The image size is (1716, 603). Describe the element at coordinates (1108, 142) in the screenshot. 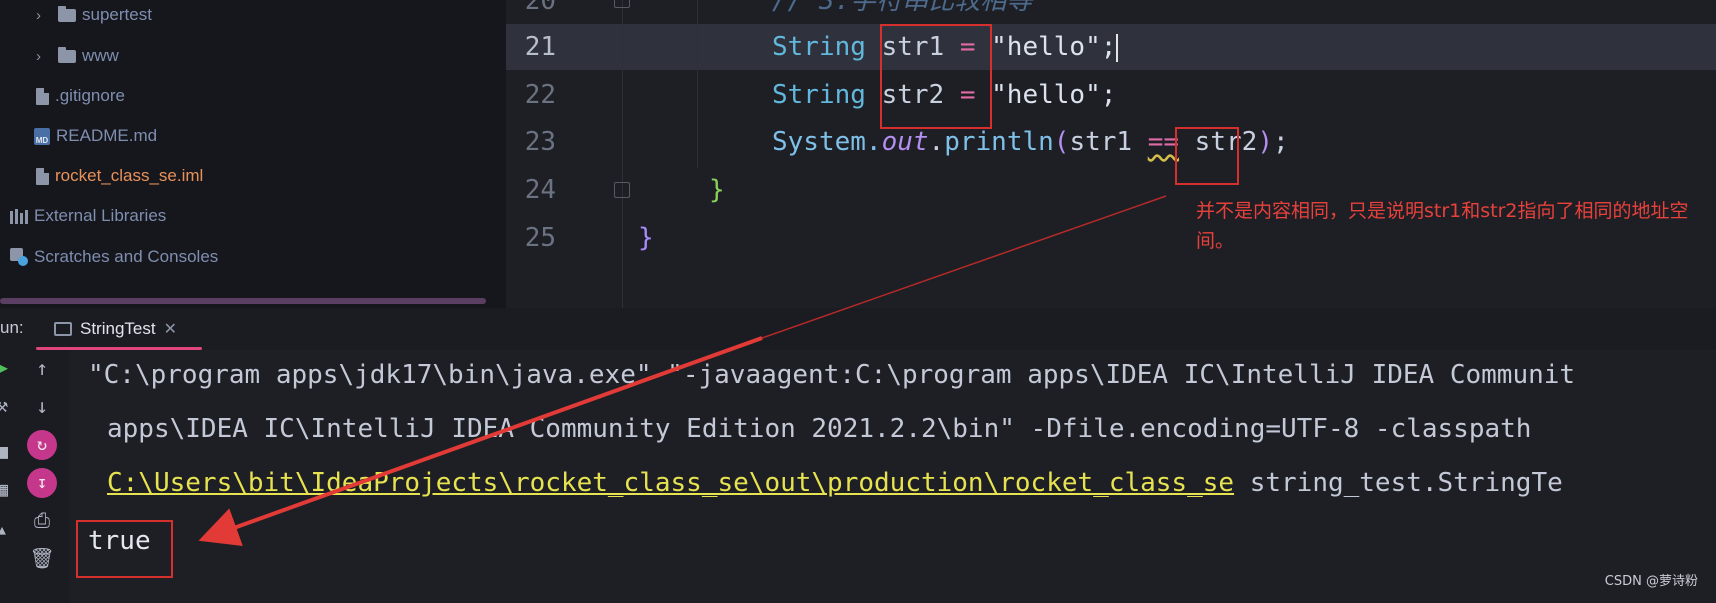

I see `argument: str1` at that location.